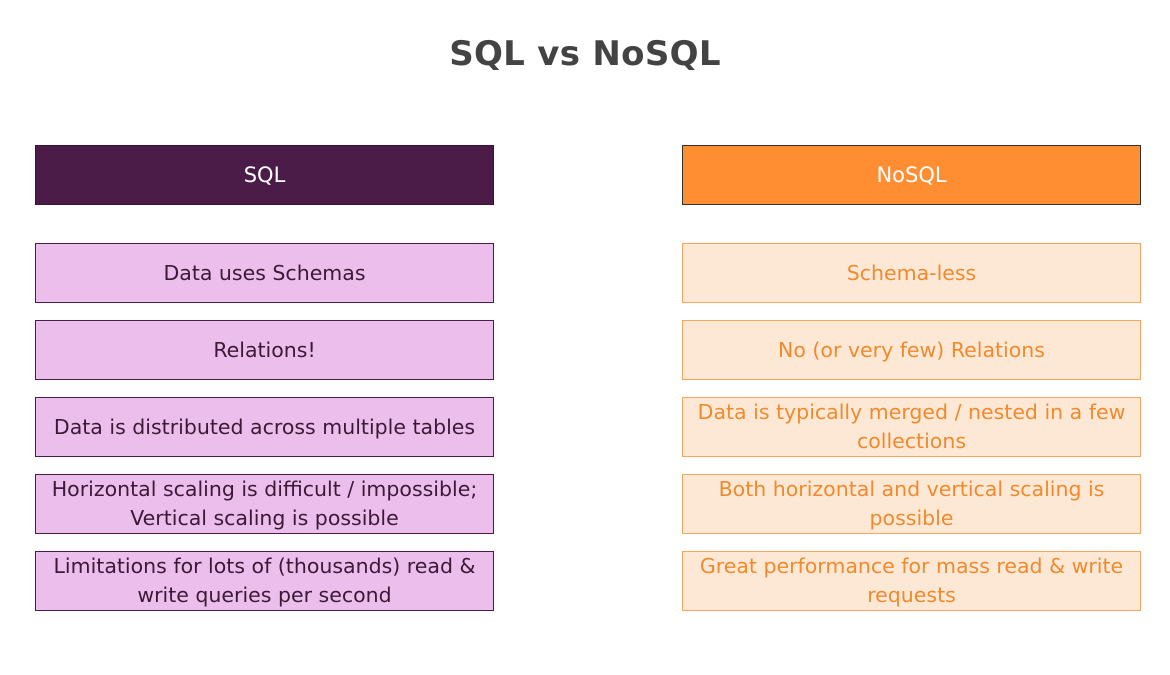 The width and height of the screenshot is (1170, 675). I want to click on sql-item-relations: Relations!, so click(264, 350).